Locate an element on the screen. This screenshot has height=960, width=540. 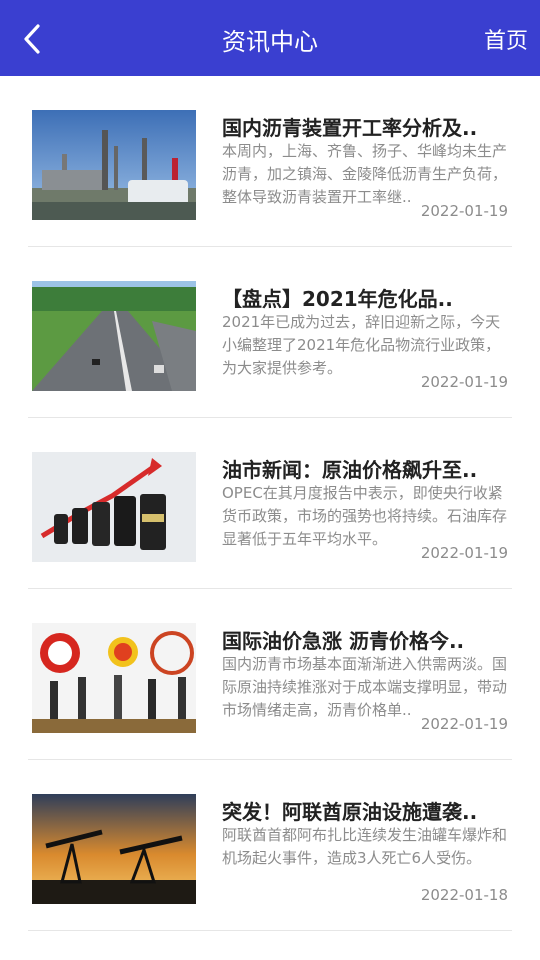
article-date: 2022-01-18 is located at coordinates (464, 895).